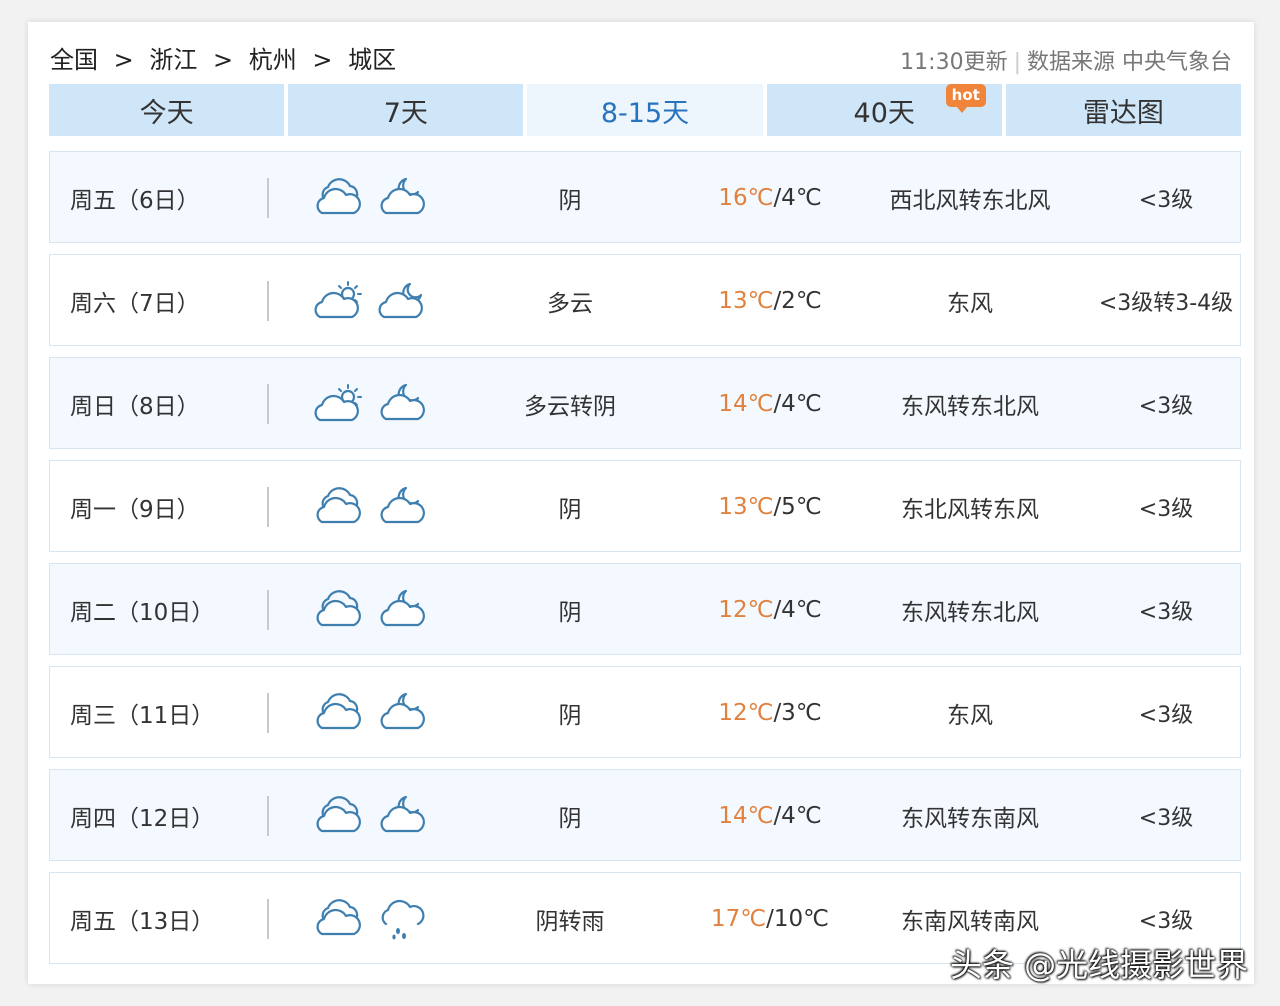 The height and width of the screenshot is (1006, 1280). Describe the element at coordinates (746, 404) in the screenshot. I see `high-temperature: 14℃` at that location.